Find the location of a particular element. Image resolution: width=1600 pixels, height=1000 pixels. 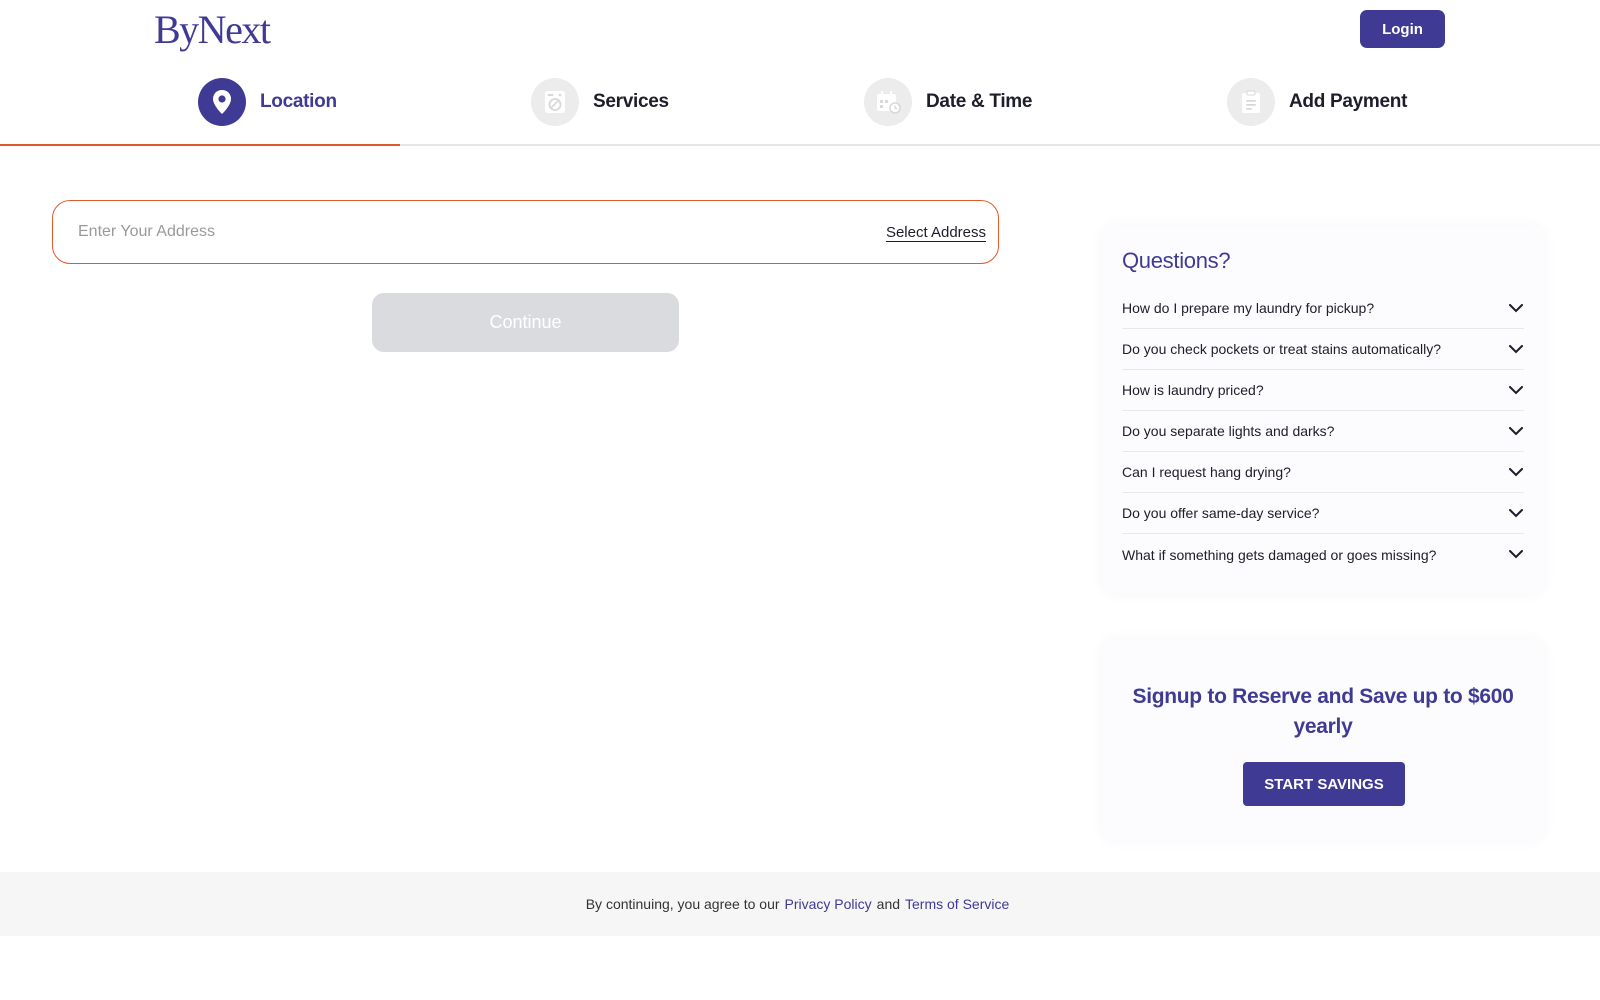

location-pin-icon is located at coordinates (222, 102).